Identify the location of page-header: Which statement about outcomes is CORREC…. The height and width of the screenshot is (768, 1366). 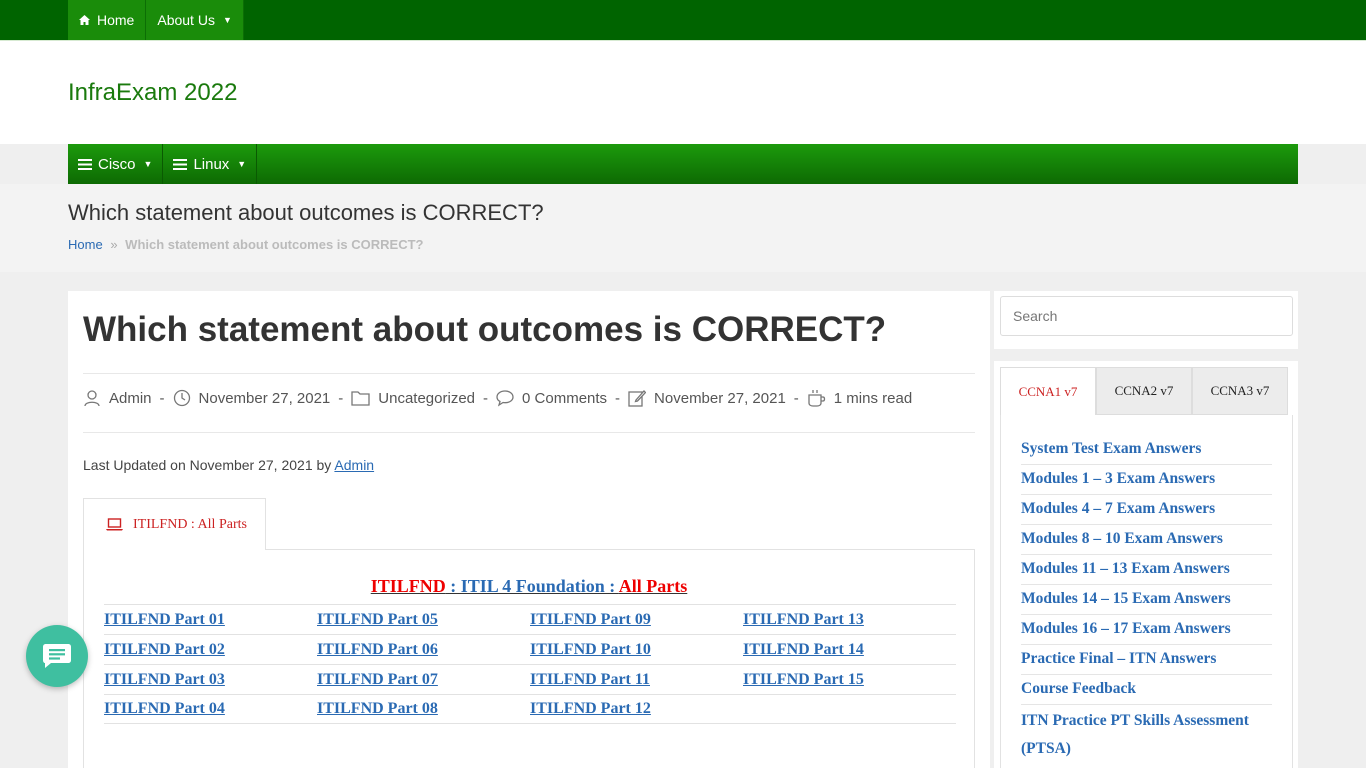
(683, 228).